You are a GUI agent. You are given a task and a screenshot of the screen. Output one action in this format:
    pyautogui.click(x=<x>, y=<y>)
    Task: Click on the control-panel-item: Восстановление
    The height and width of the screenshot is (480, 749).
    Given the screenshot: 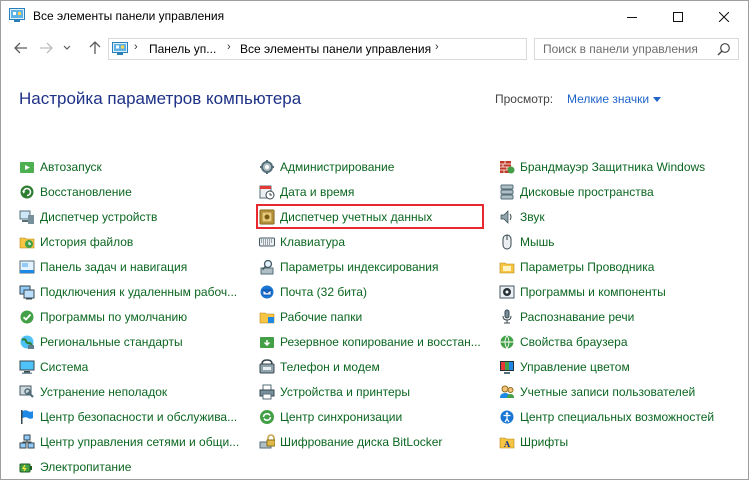 What is the action you would take?
    pyautogui.click(x=129, y=191)
    